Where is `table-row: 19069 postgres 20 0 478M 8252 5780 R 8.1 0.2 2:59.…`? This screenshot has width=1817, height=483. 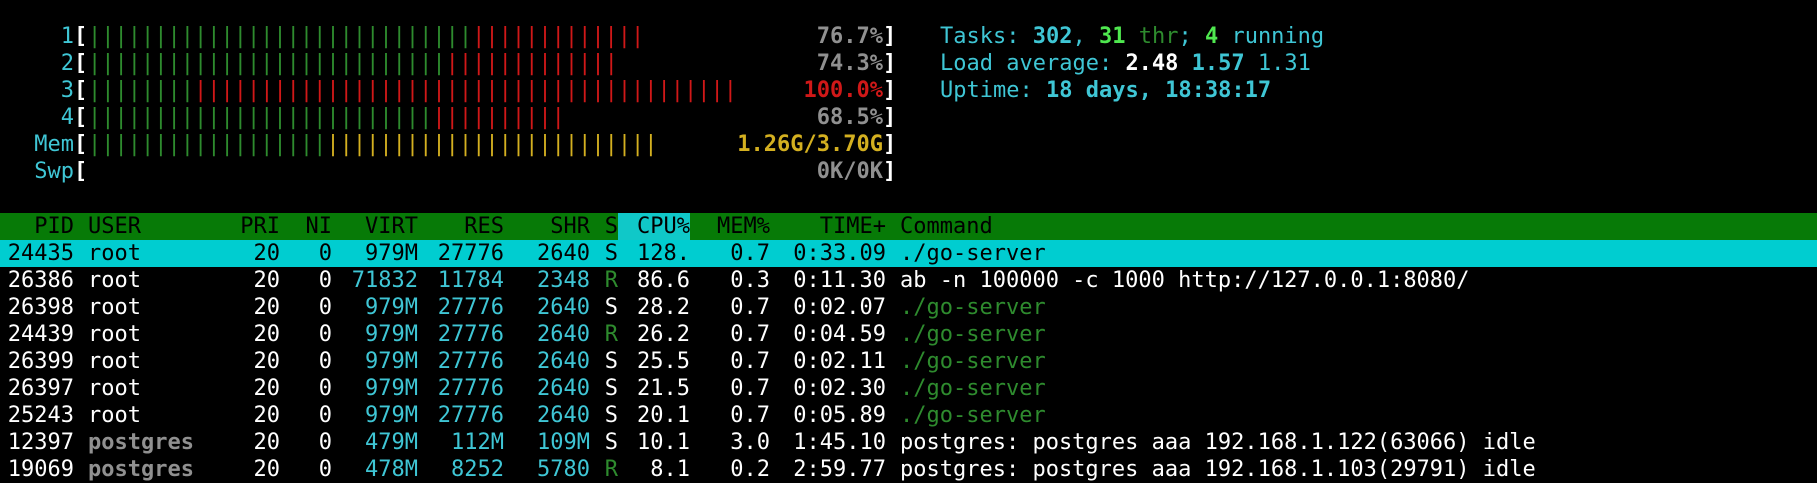 table-row: 19069 postgres 20 0 478M 8252 5780 R 8.1 0.2 2:59.… is located at coordinates (908, 469).